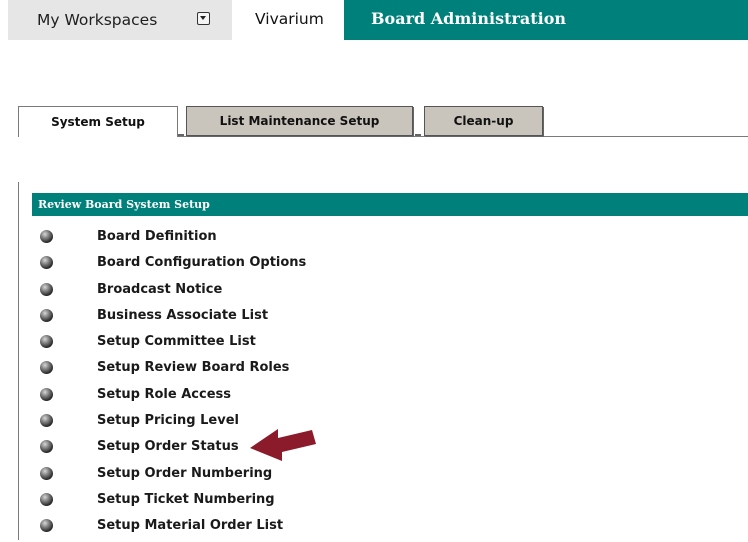  What do you see at coordinates (168, 420) in the screenshot?
I see `menu-link-setup-pricing-level: Setup Pricing Level` at bounding box center [168, 420].